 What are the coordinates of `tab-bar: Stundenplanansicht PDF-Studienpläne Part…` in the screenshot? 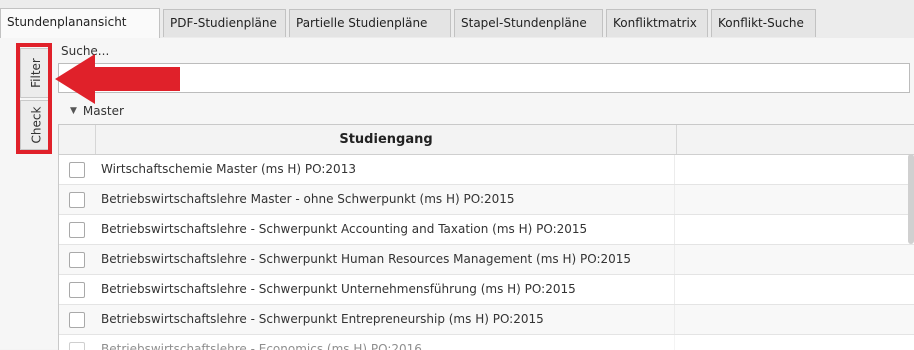 It's located at (457, 19).